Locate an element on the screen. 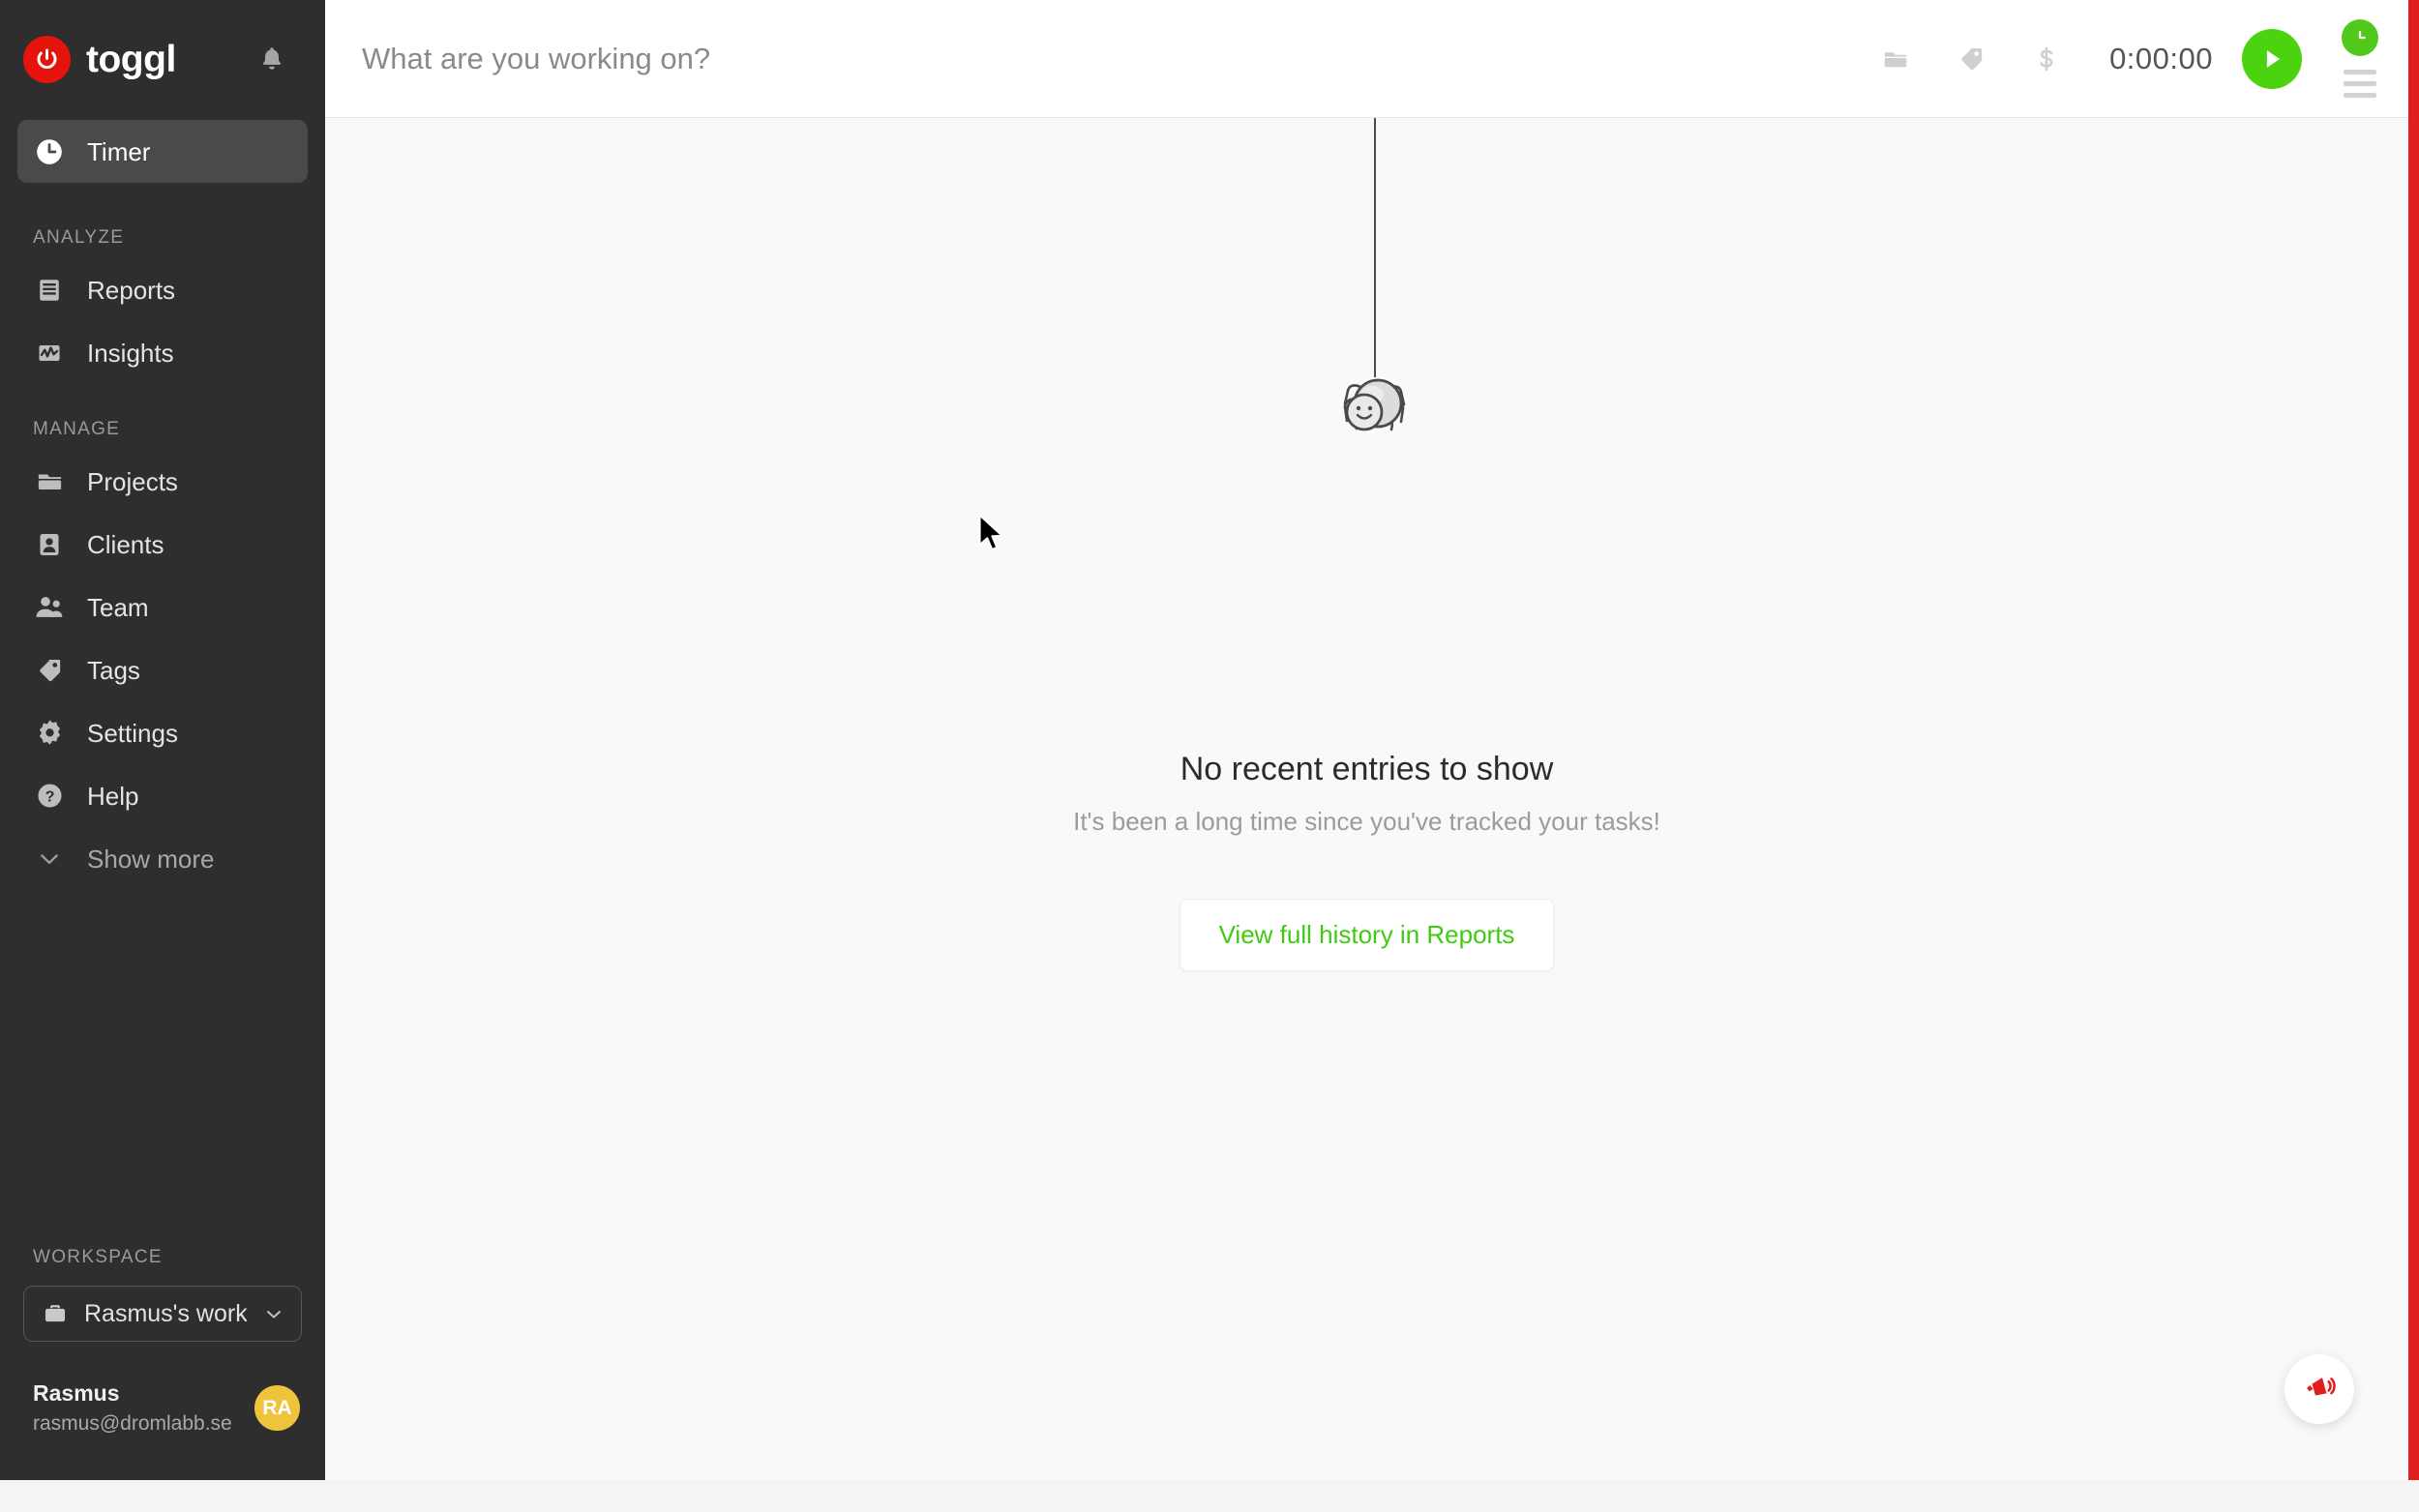 This screenshot has height=1512, width=2419. people-icon is located at coordinates (50, 607).